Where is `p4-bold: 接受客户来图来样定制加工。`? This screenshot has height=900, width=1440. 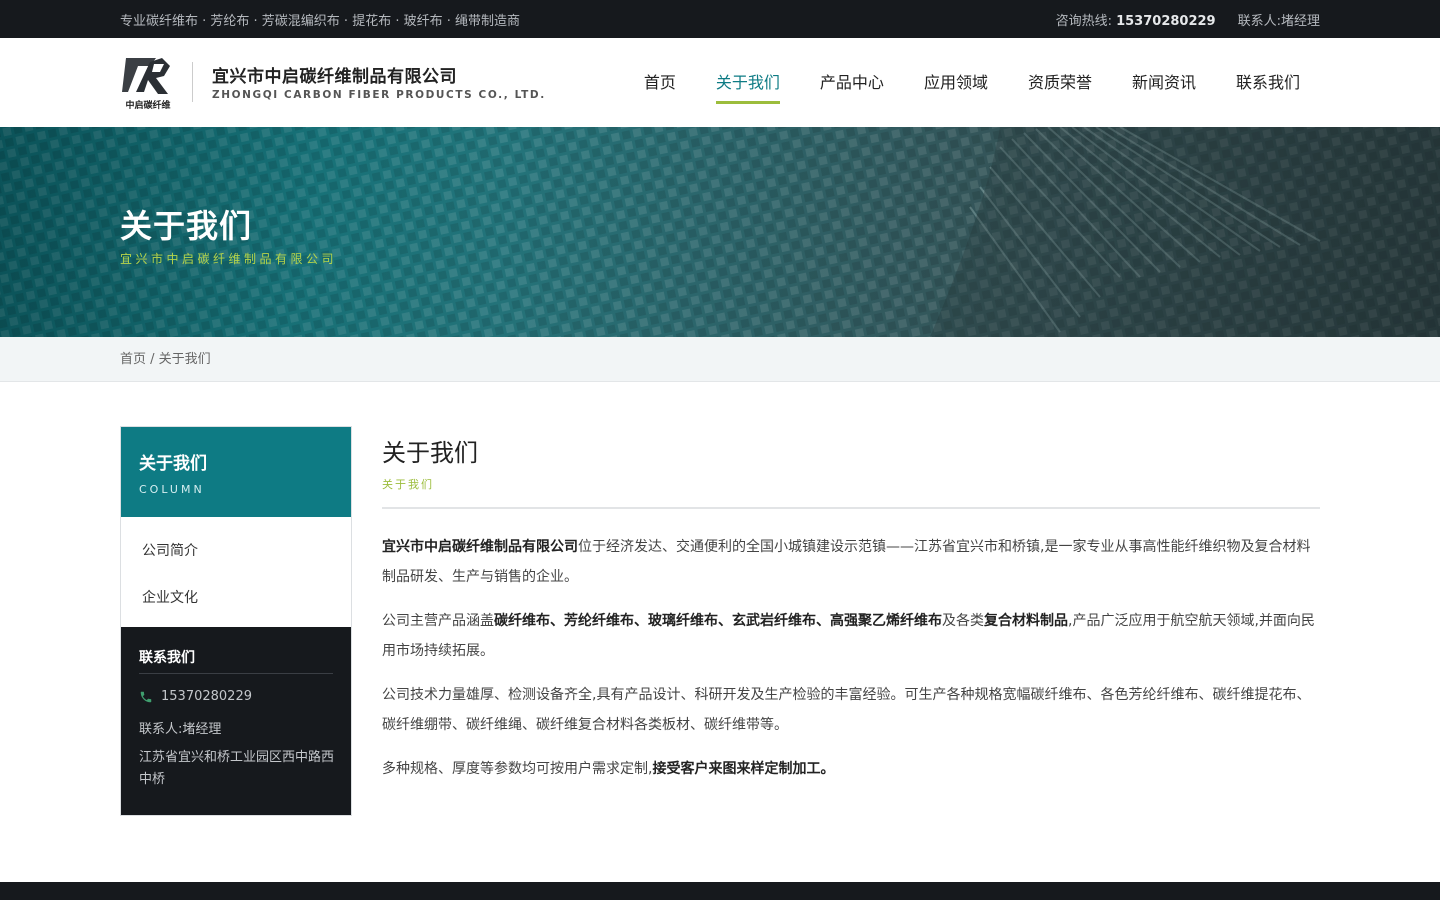
p4-bold: 接受客户来图来样定制加工。 is located at coordinates (743, 769).